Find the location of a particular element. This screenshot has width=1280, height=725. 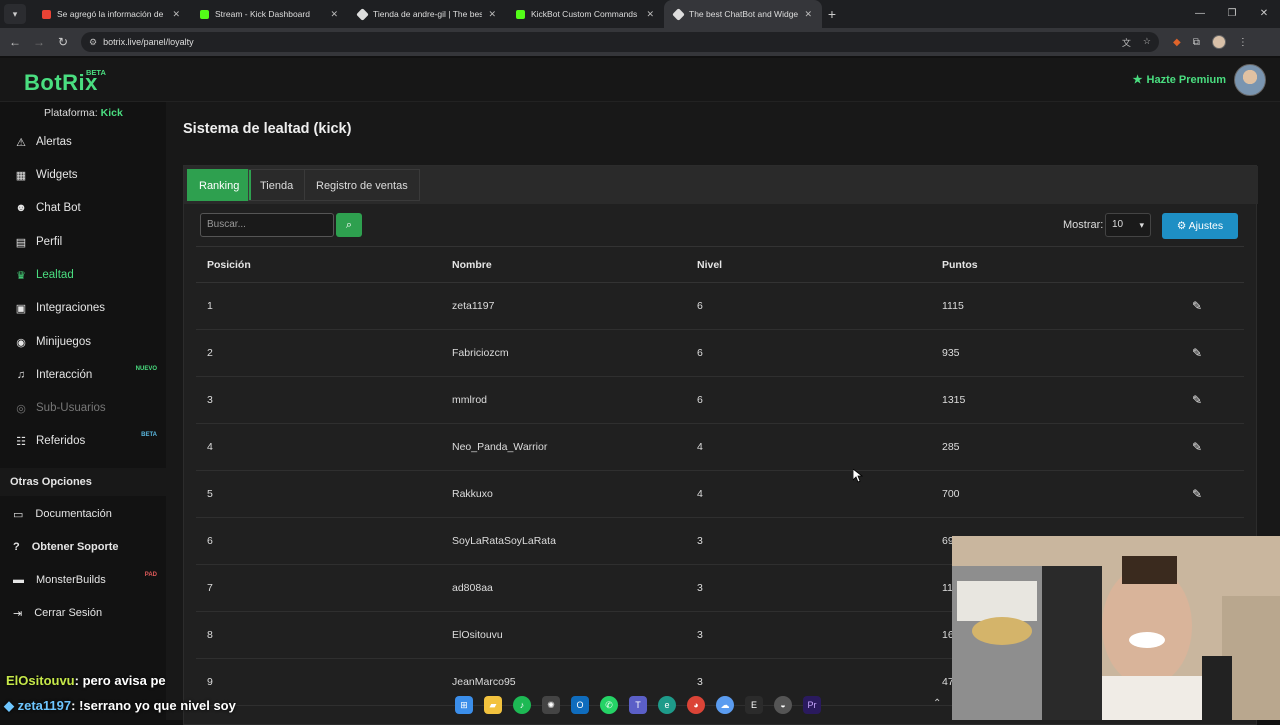

tab-ranking: Ranking is located at coordinates (219, 185).